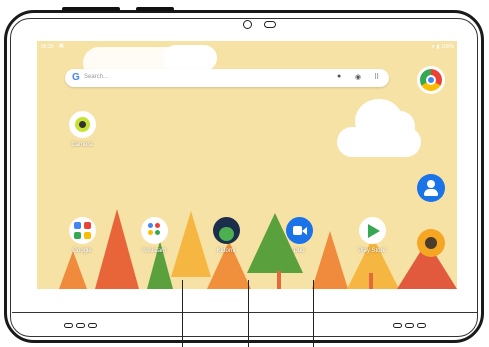 The height and width of the screenshot is (347, 489). Describe the element at coordinates (154, 251) in the screenshot. I see `app-label: Assistant` at that location.